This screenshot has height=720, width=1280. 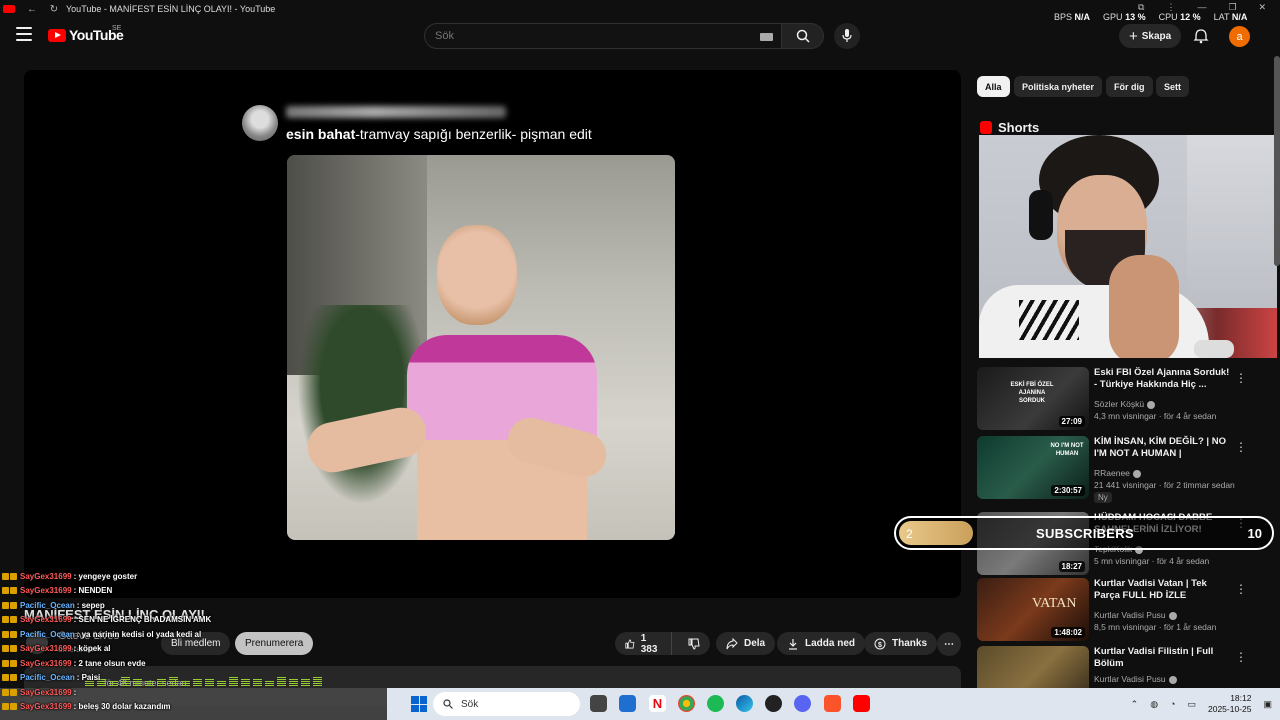 I want to click on more-actions-button: ⋯, so click(x=949, y=644).